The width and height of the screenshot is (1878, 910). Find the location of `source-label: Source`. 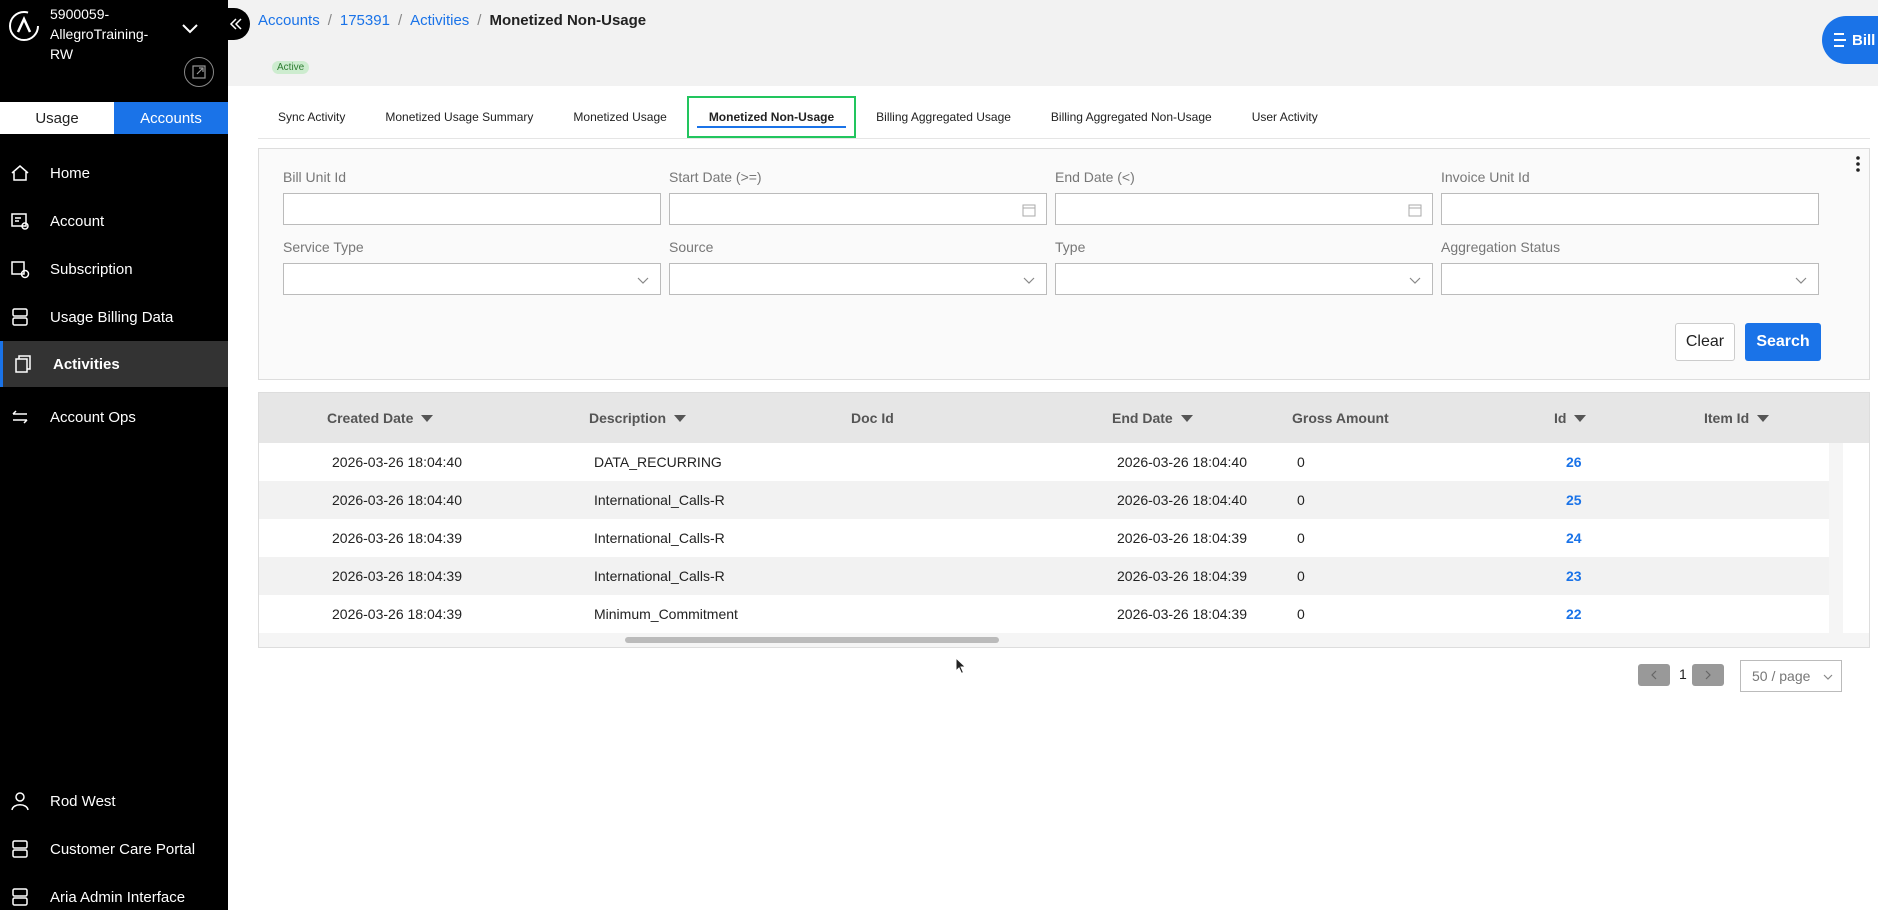

source-label: Source is located at coordinates (691, 247).